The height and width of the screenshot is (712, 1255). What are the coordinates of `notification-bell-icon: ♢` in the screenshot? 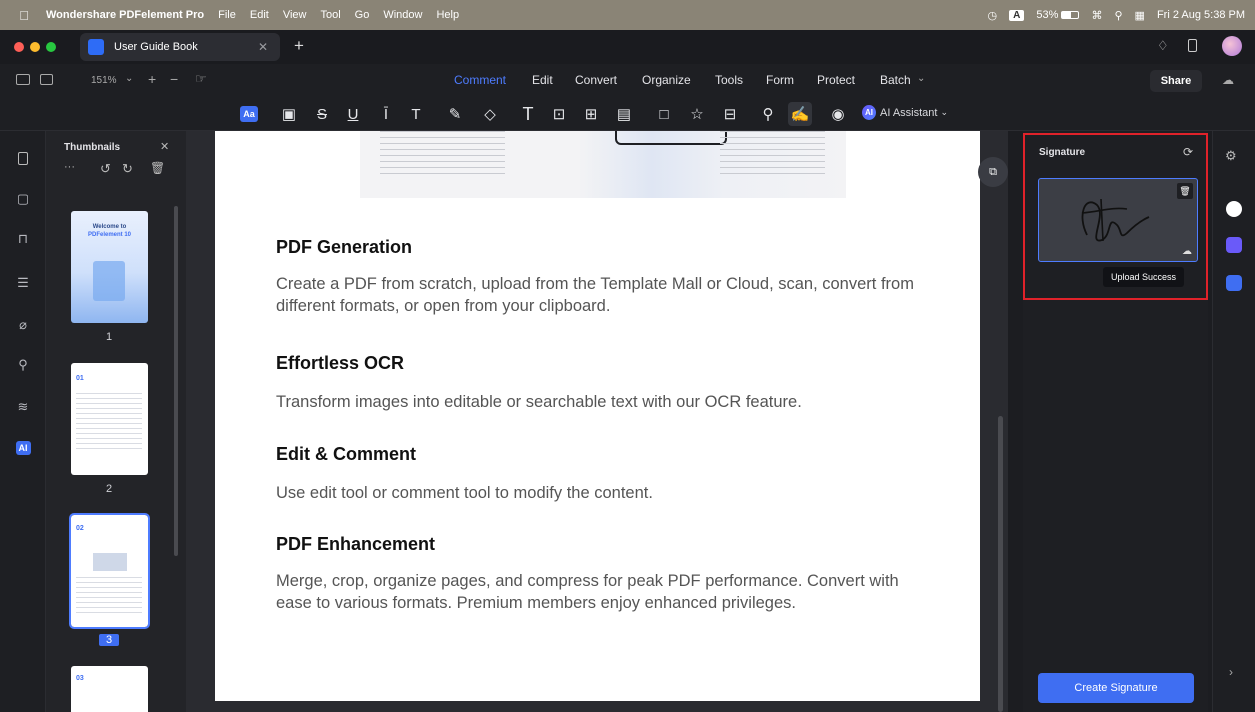 It's located at (1163, 46).